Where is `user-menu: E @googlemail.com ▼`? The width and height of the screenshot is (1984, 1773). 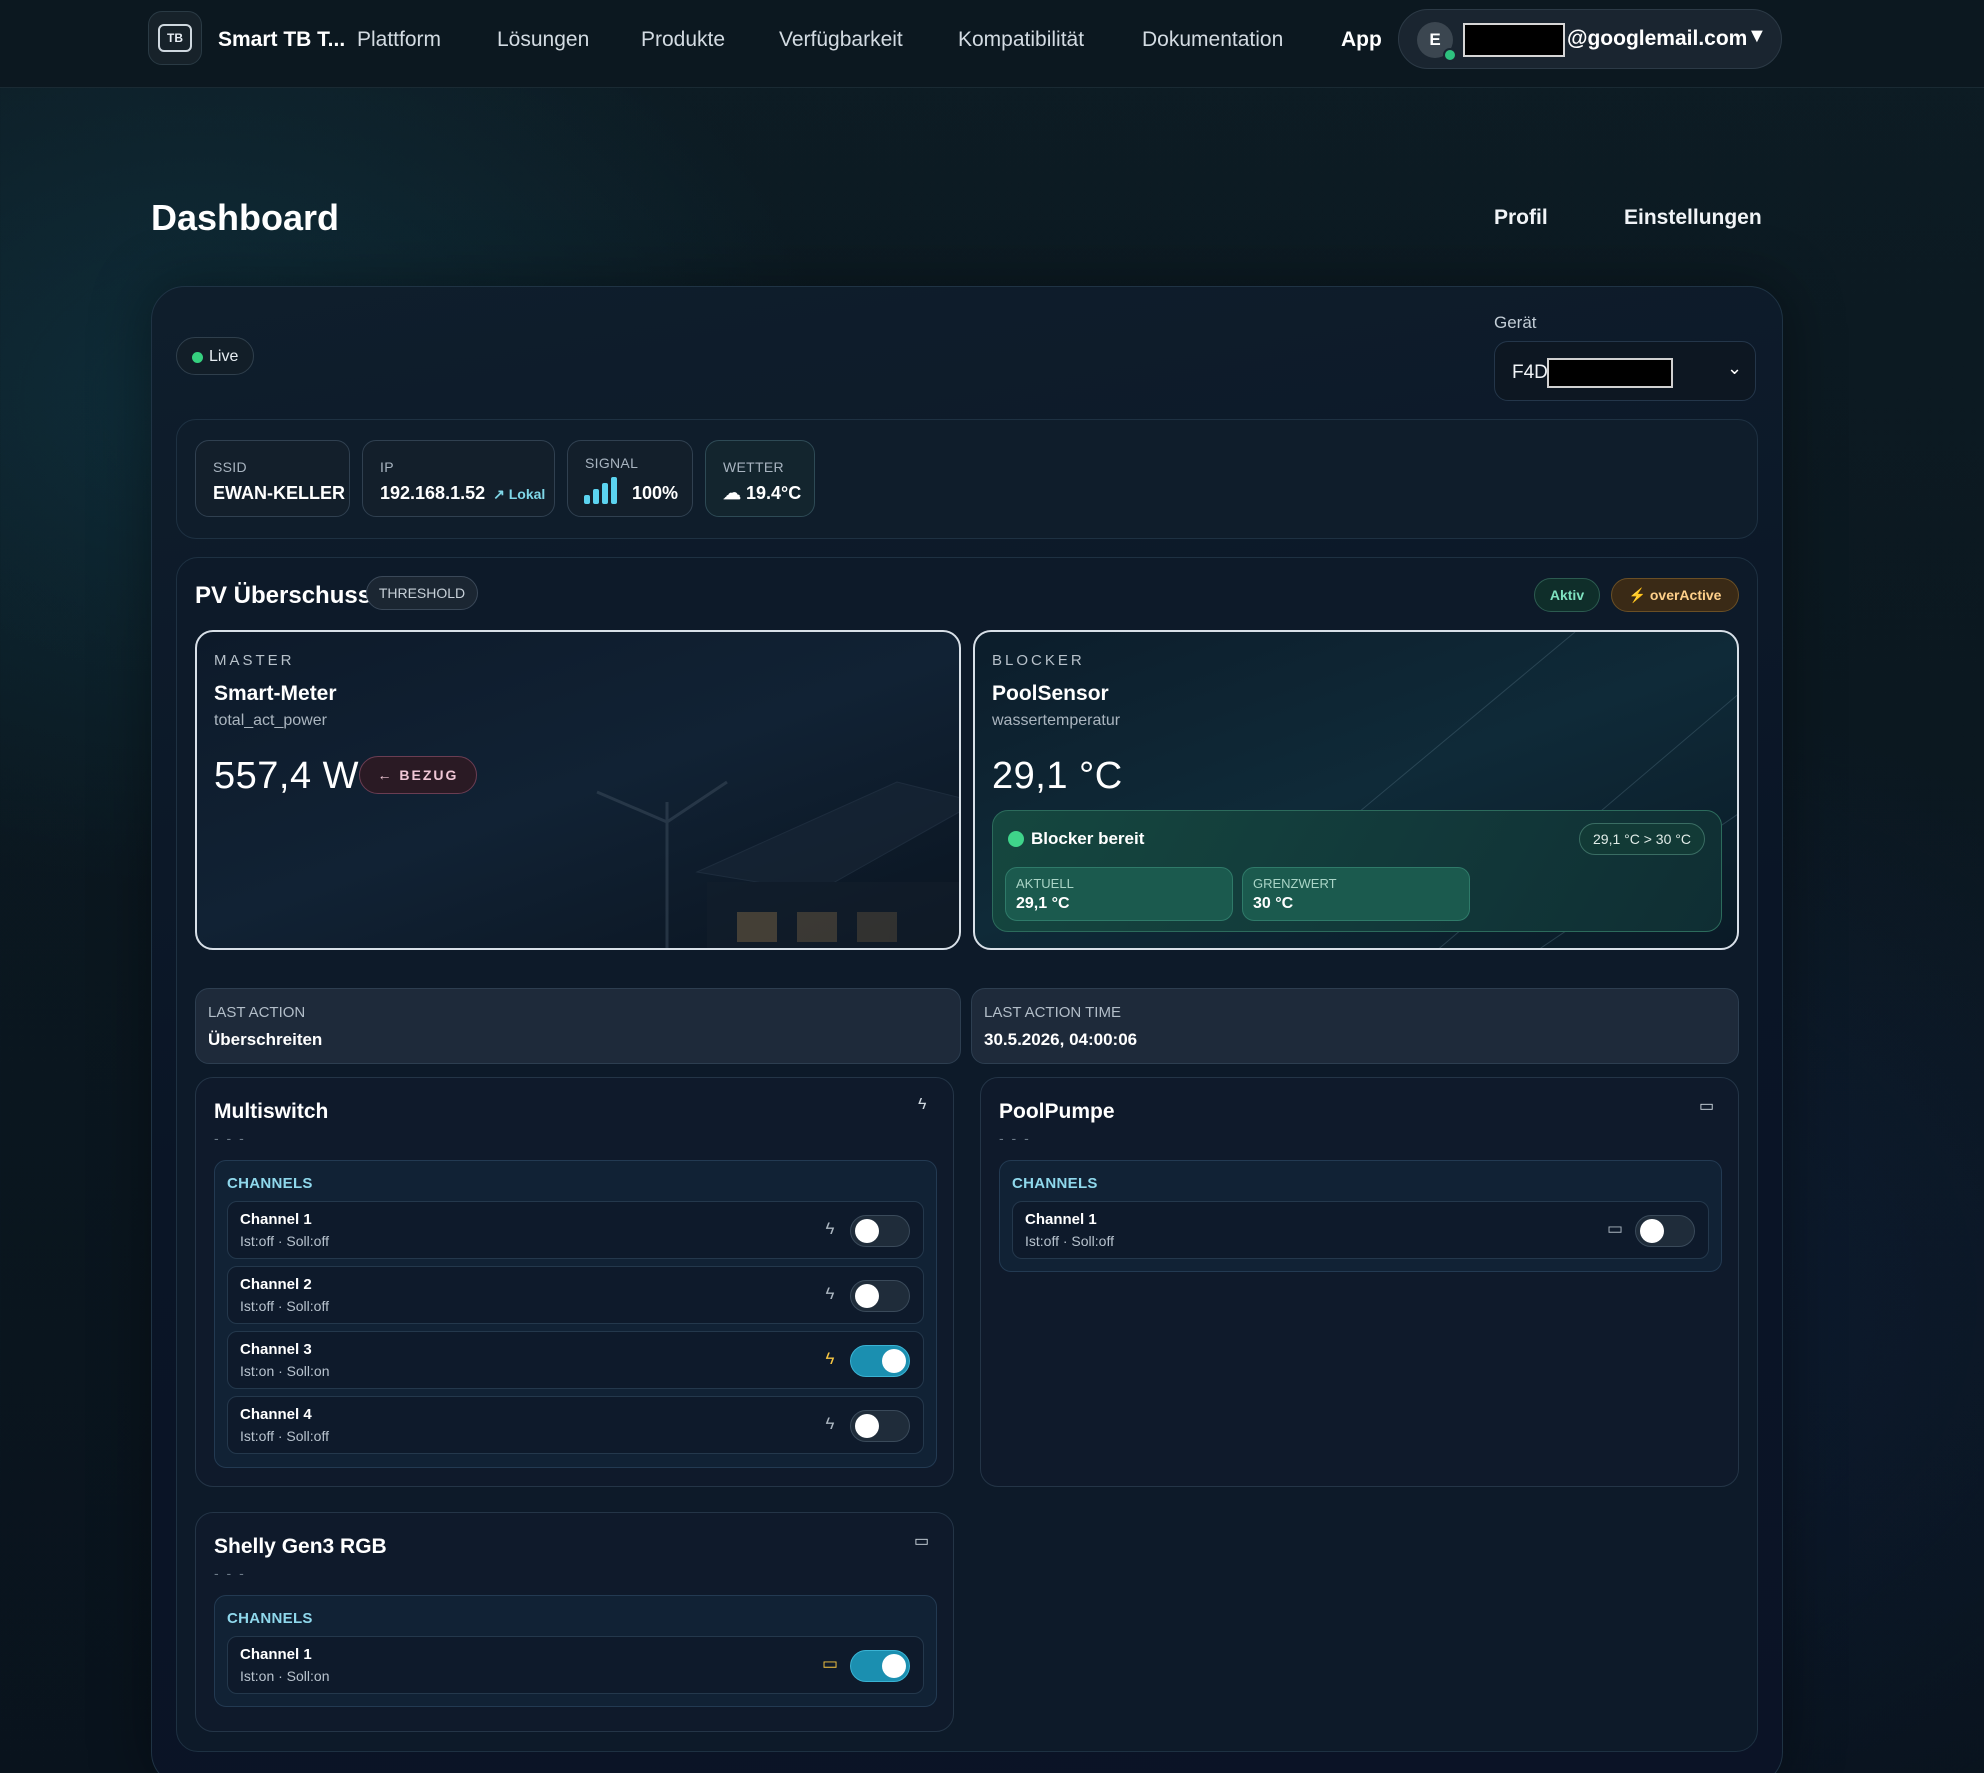
user-menu: E @googlemail.com ▼ is located at coordinates (1590, 39).